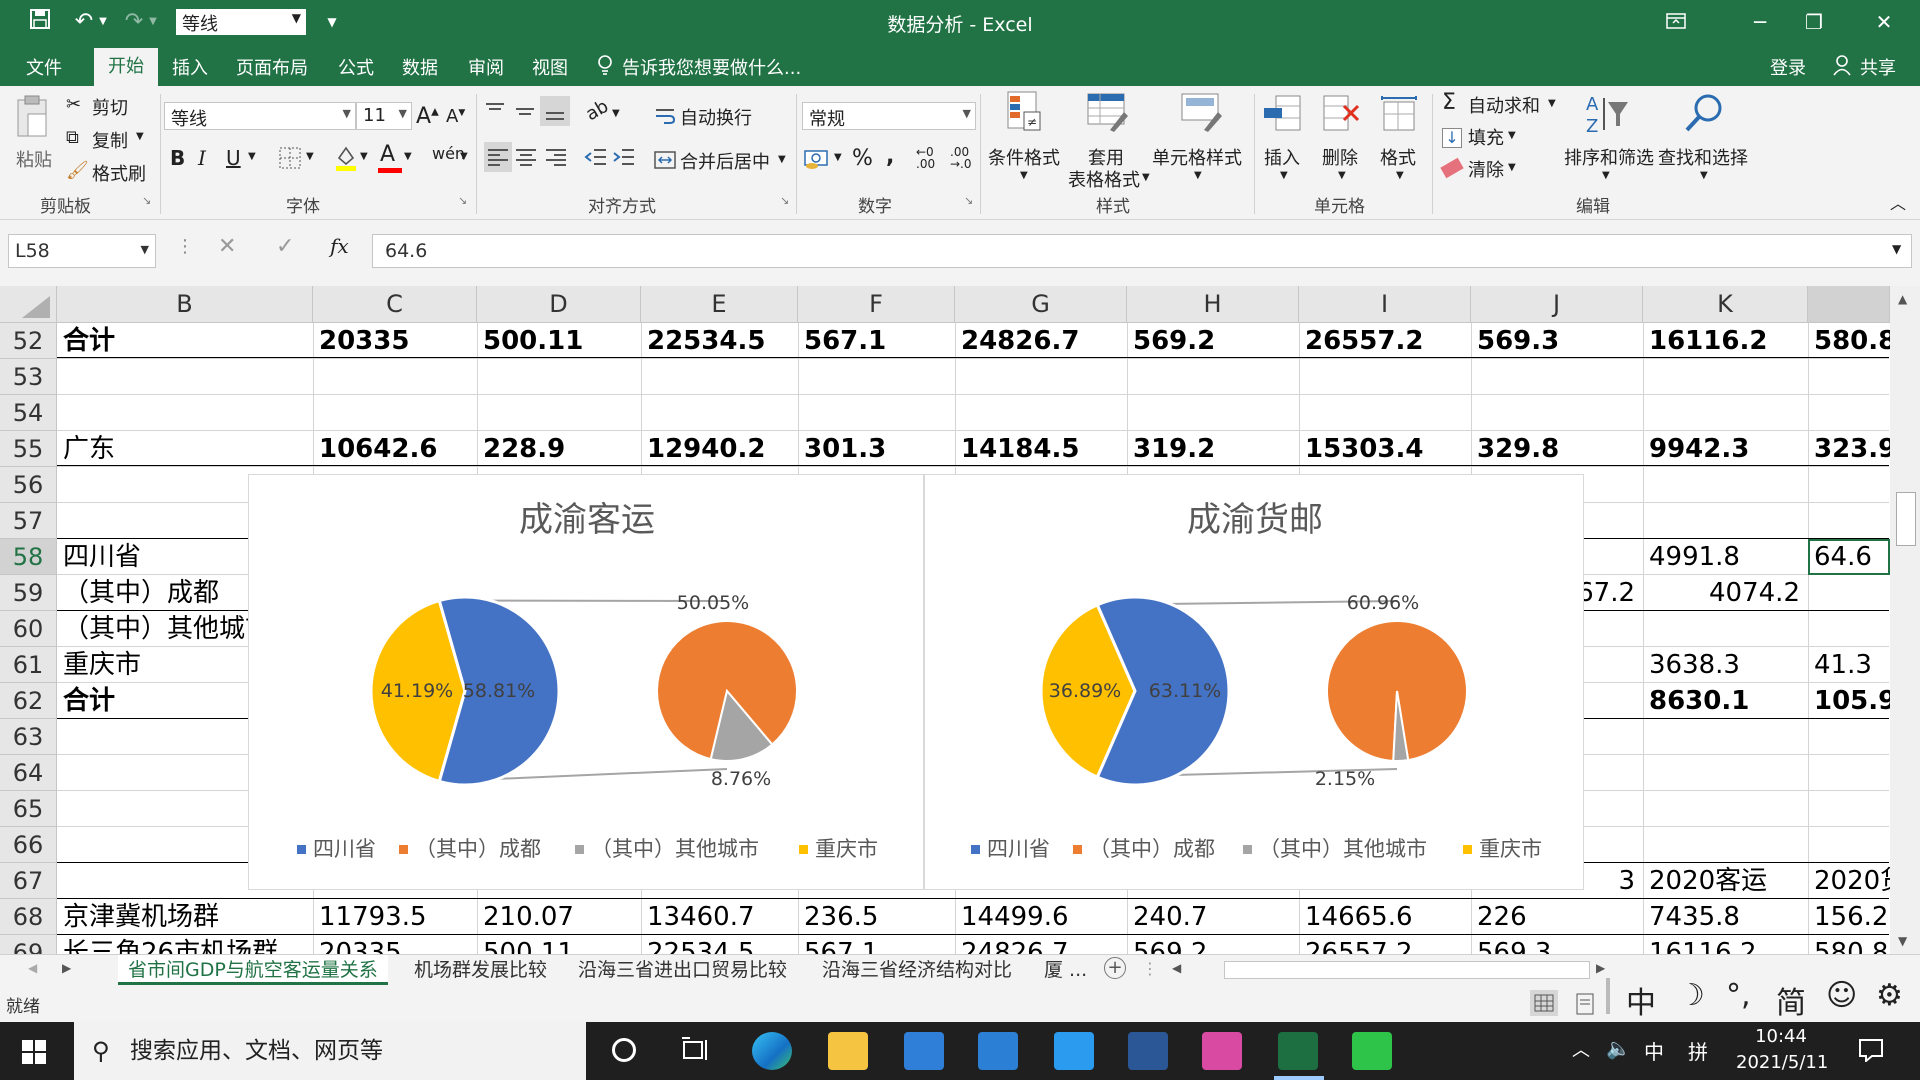  What do you see at coordinates (624, 1050) in the screenshot?
I see `cortana-icon` at bounding box center [624, 1050].